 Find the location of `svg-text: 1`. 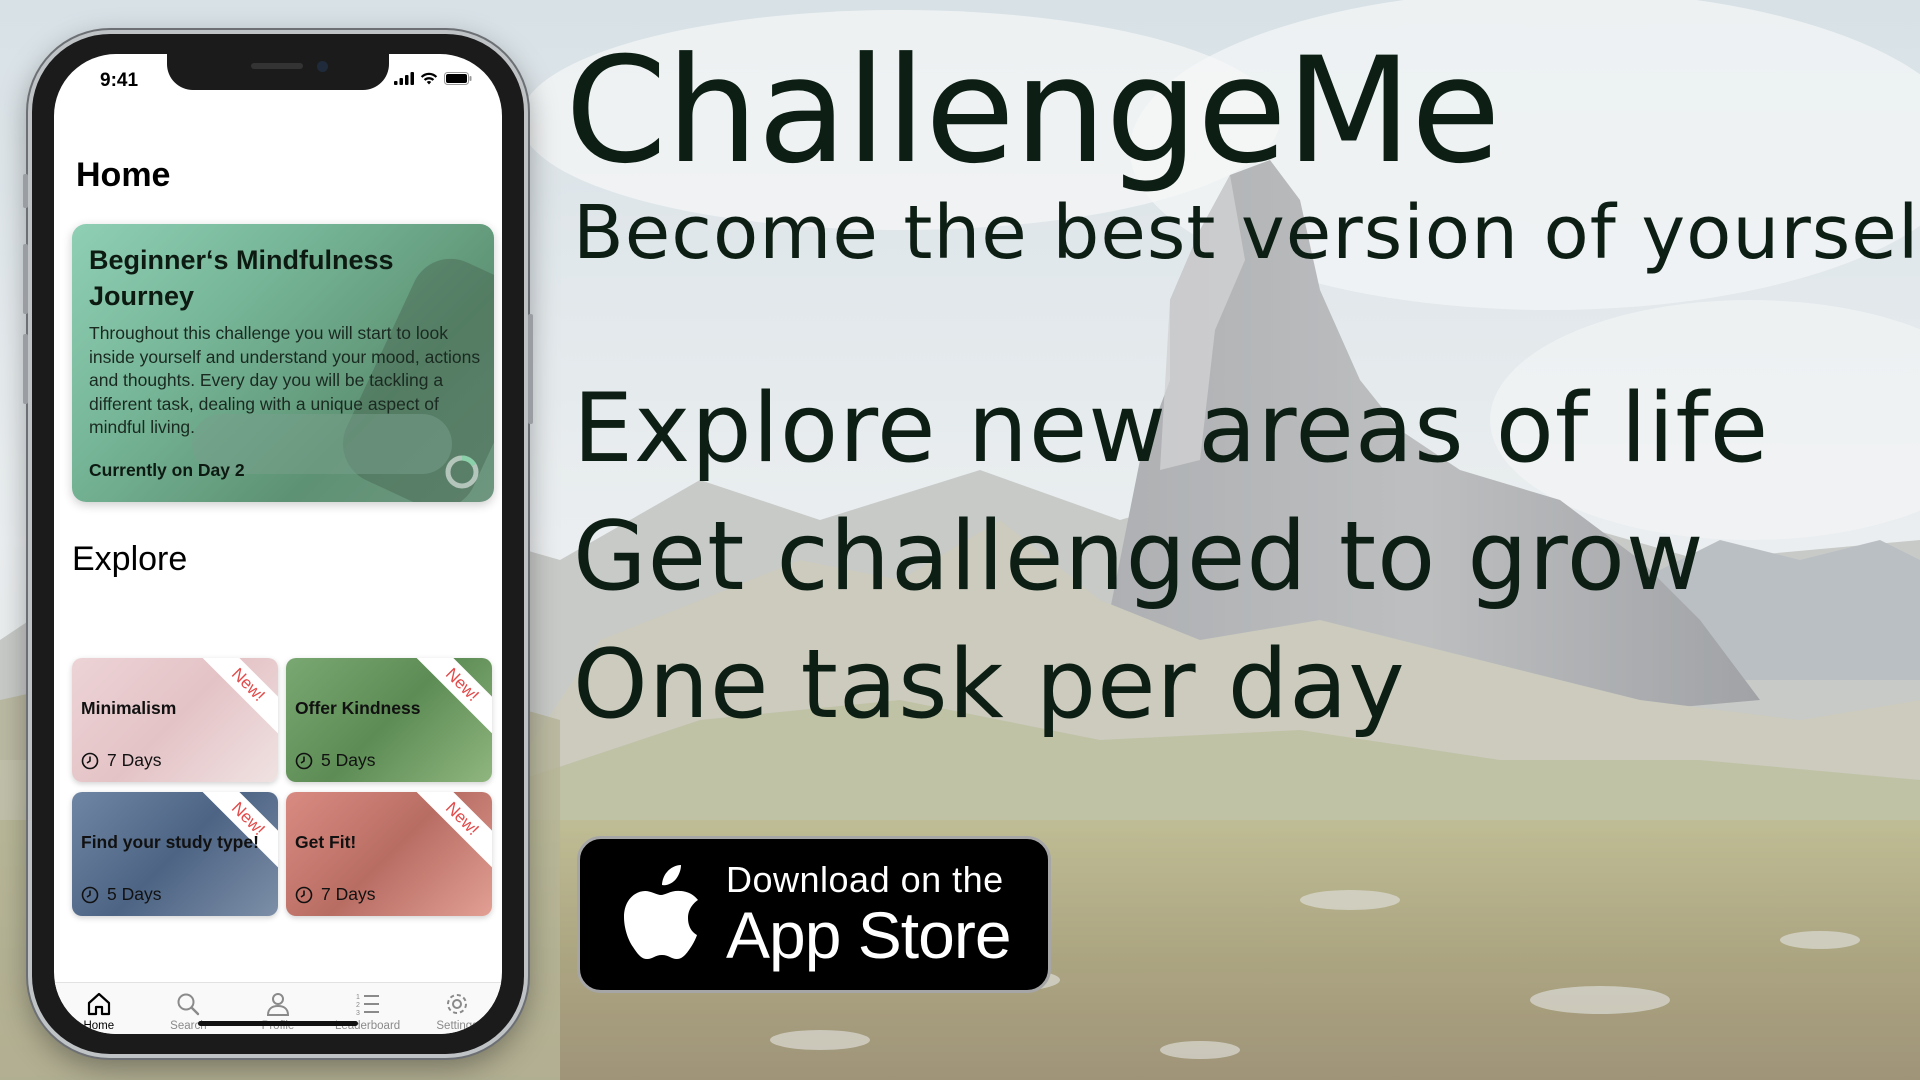

svg-text: 1 is located at coordinates (358, 997).